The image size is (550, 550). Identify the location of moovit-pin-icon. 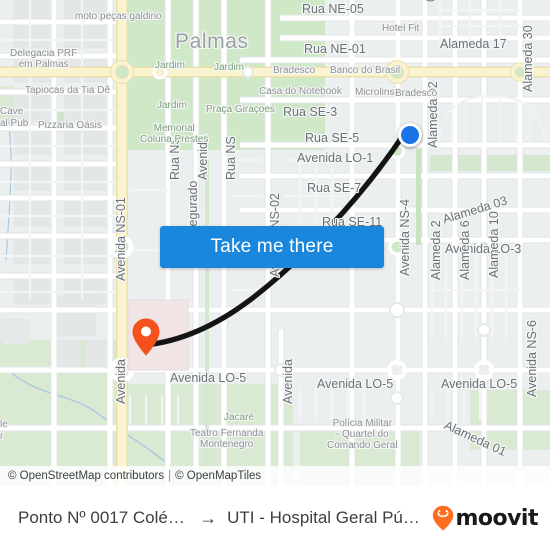
(443, 518).